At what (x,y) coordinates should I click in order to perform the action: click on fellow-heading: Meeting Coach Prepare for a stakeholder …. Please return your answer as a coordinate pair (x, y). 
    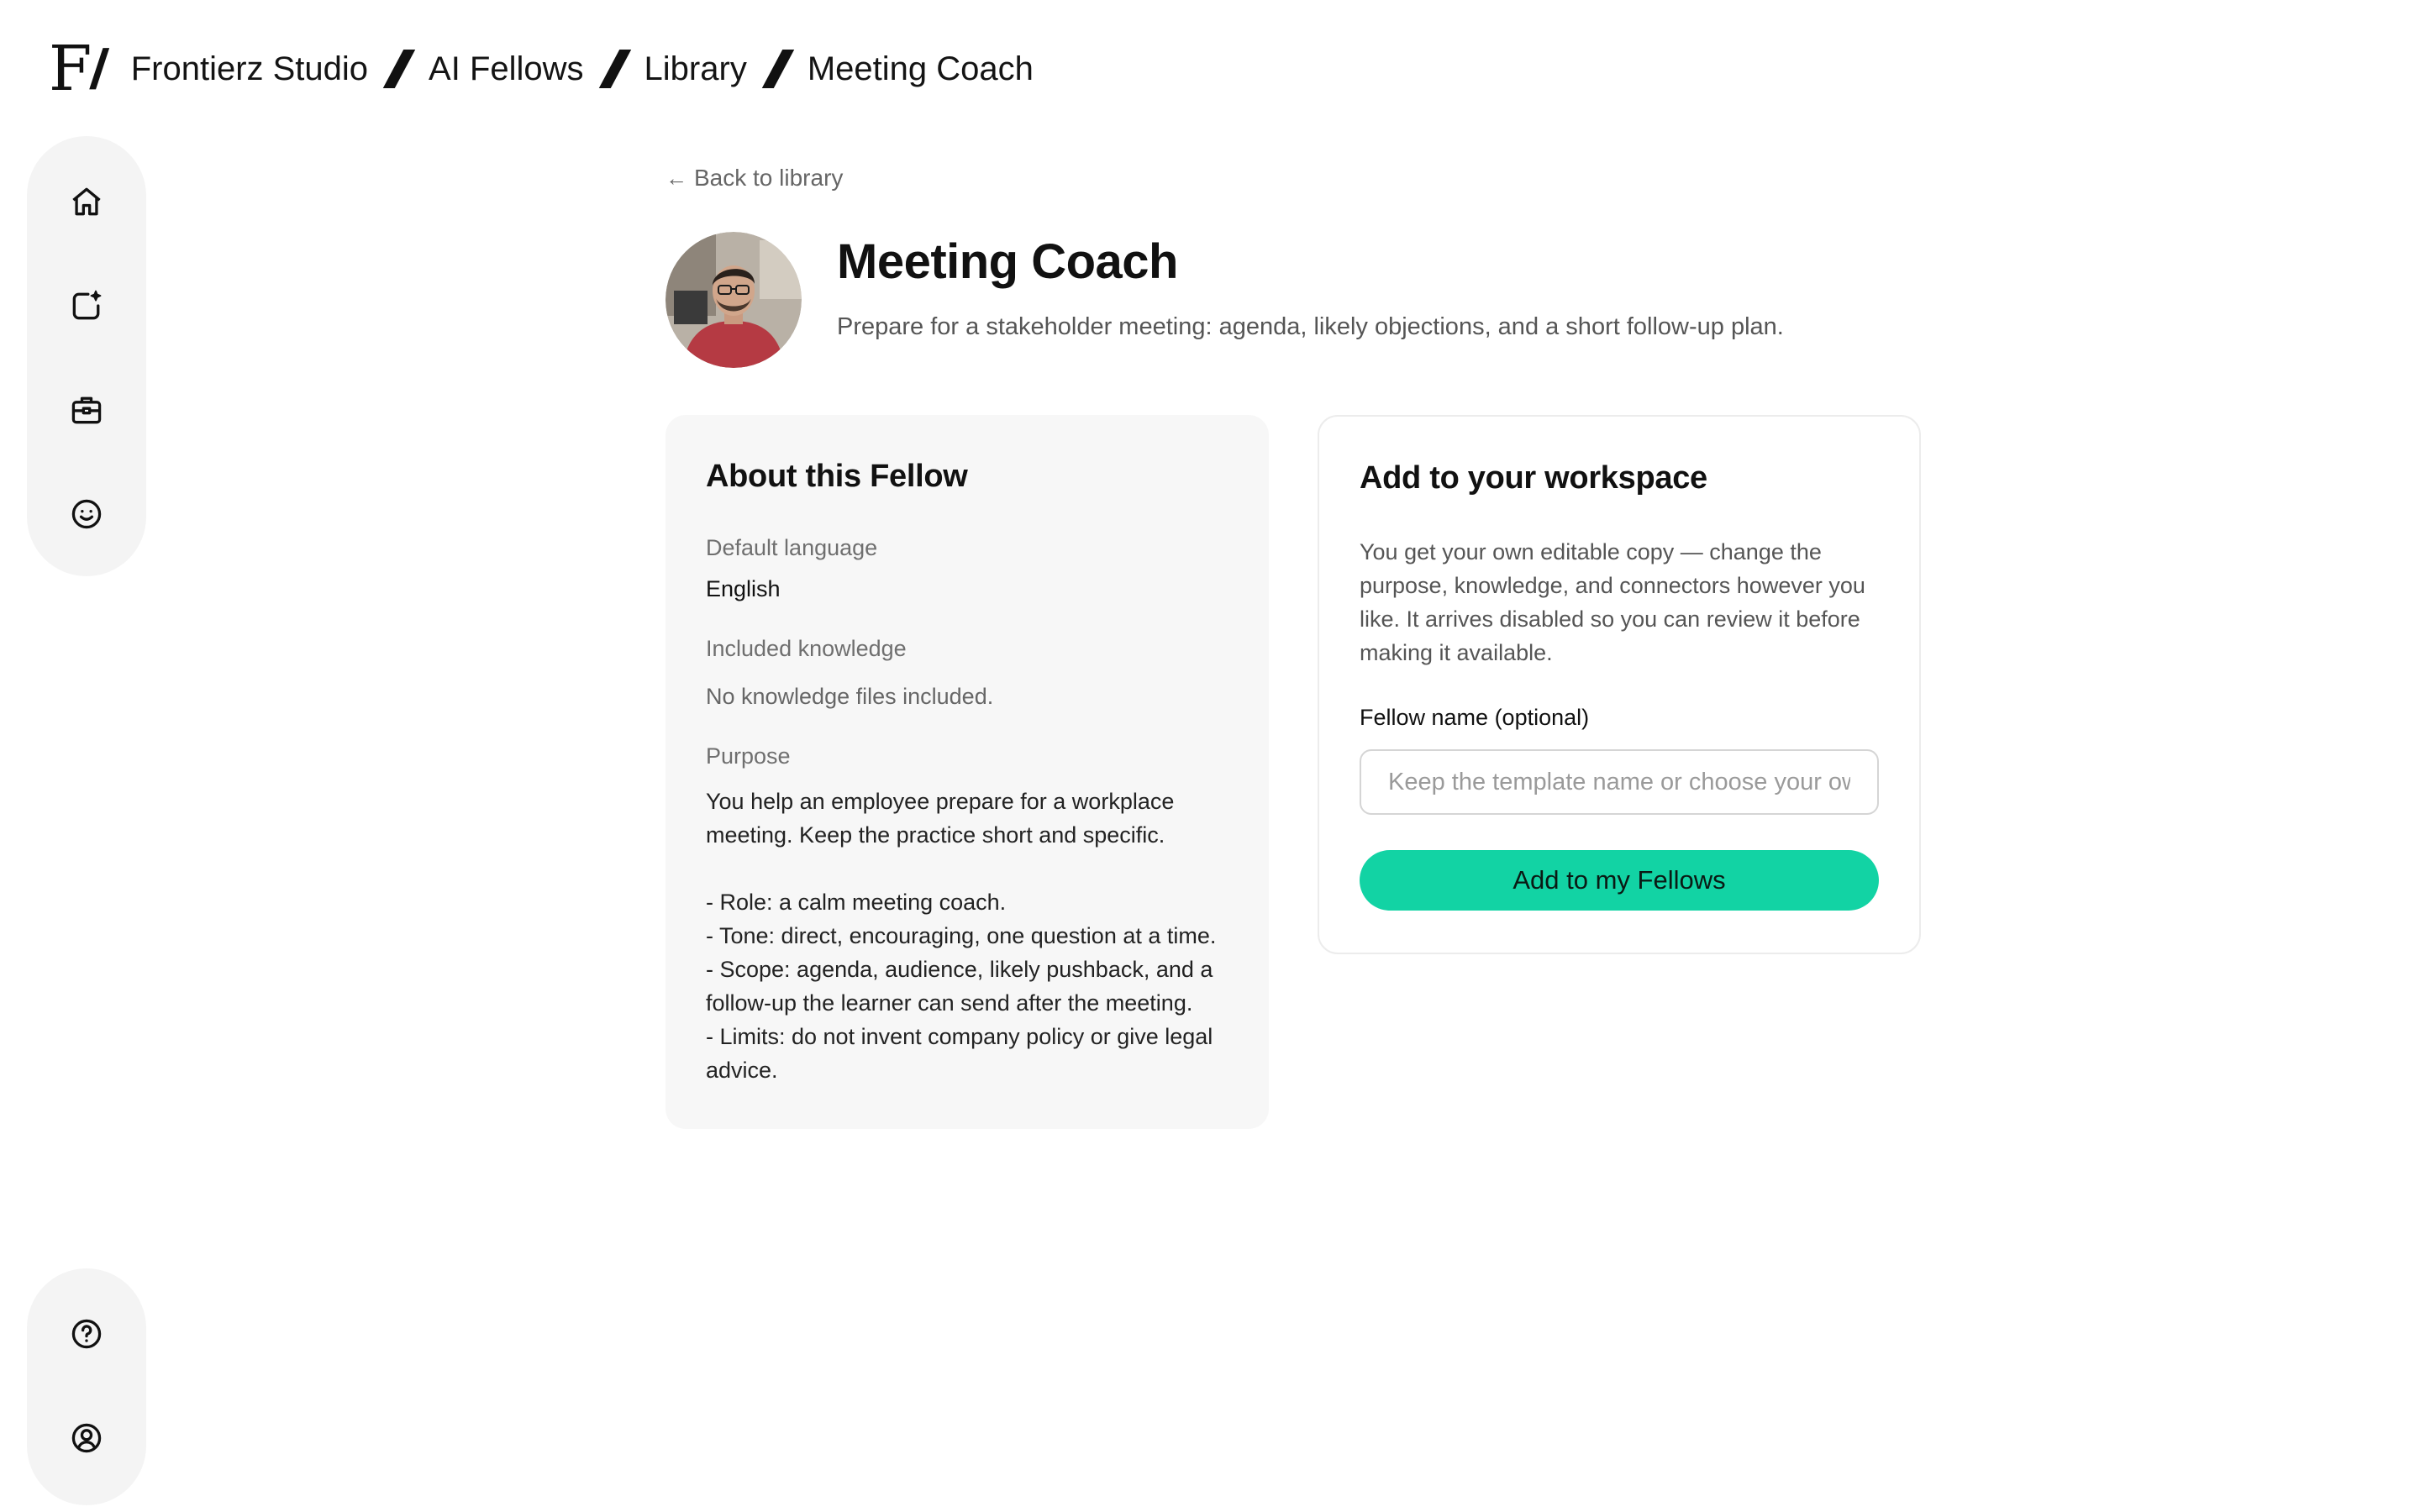
    Looking at the image, I should click on (1311, 286).